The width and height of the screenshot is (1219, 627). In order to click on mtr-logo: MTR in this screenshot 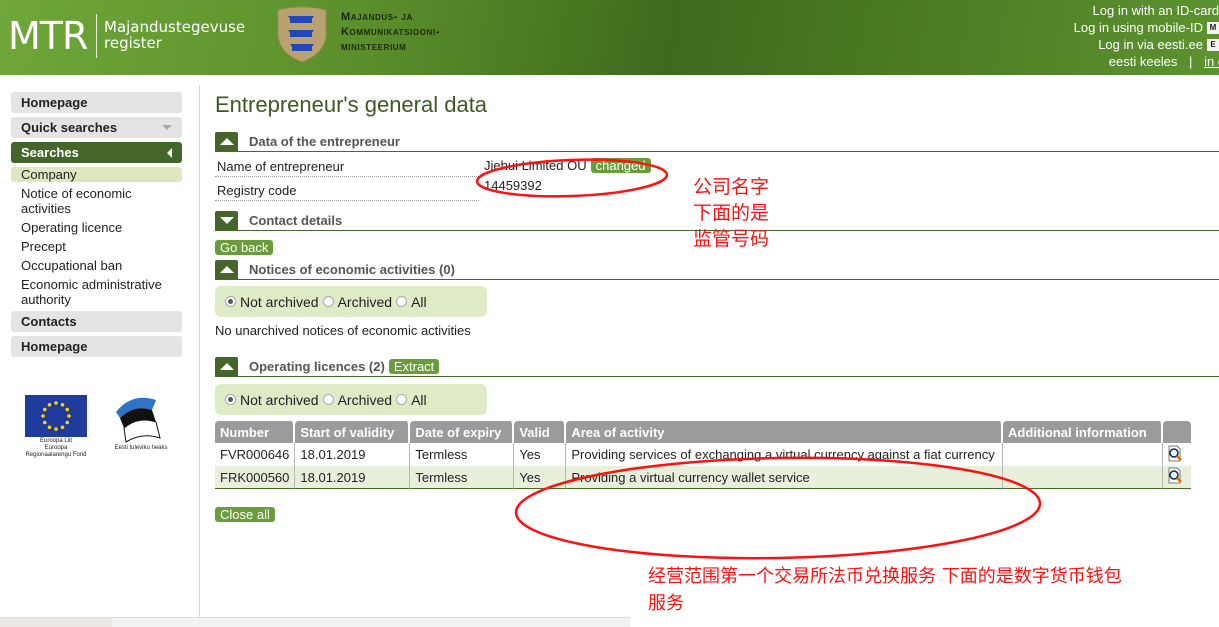, I will do `click(48, 36)`.